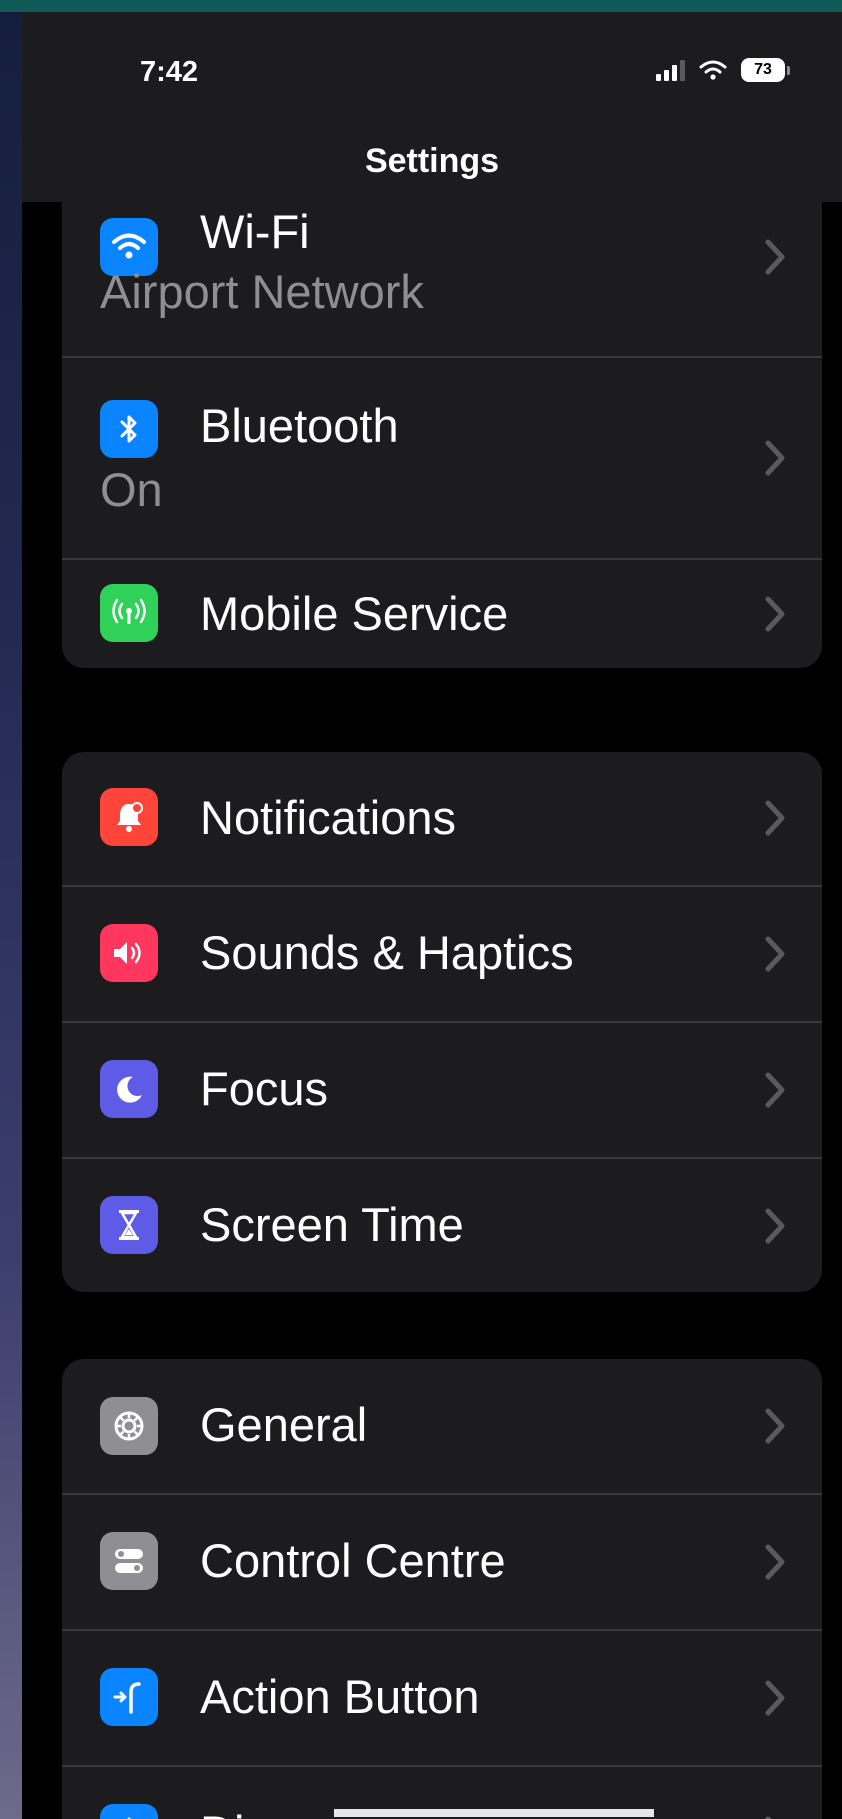 The image size is (842, 1819). I want to click on settings-row-sounds-haptics: Sounds & Haptics, so click(442, 955).